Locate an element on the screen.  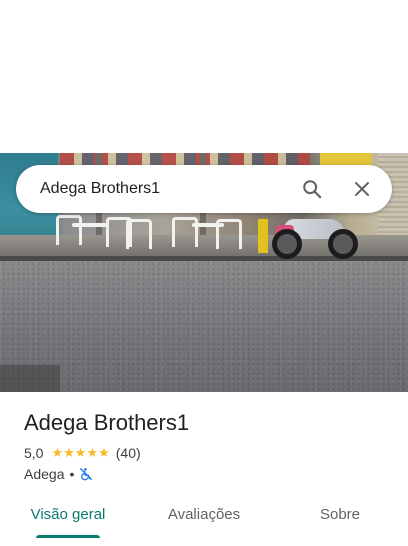
photo-motorcycle is located at coordinates (314, 235).